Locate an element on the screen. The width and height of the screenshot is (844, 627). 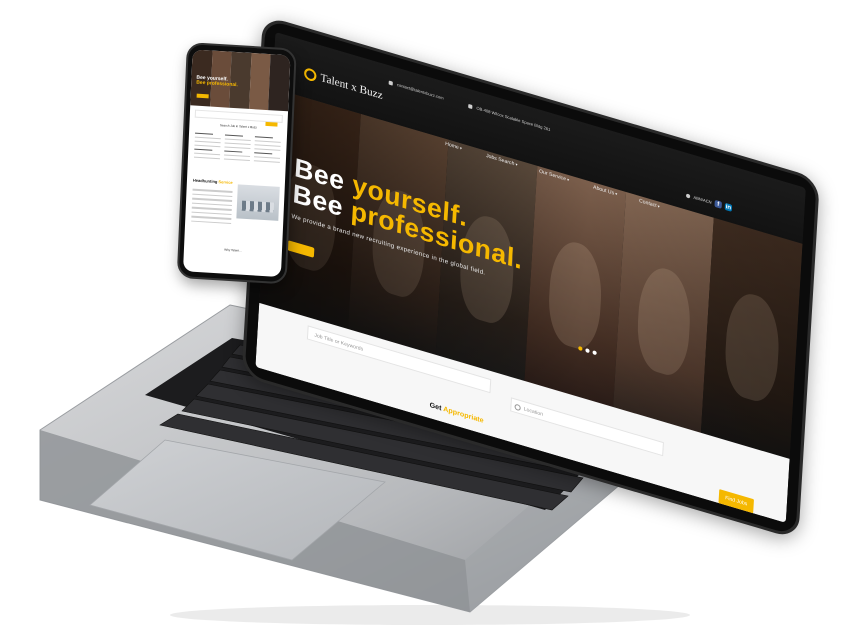
phone-text: ABN/ACN is located at coordinates (702, 199).